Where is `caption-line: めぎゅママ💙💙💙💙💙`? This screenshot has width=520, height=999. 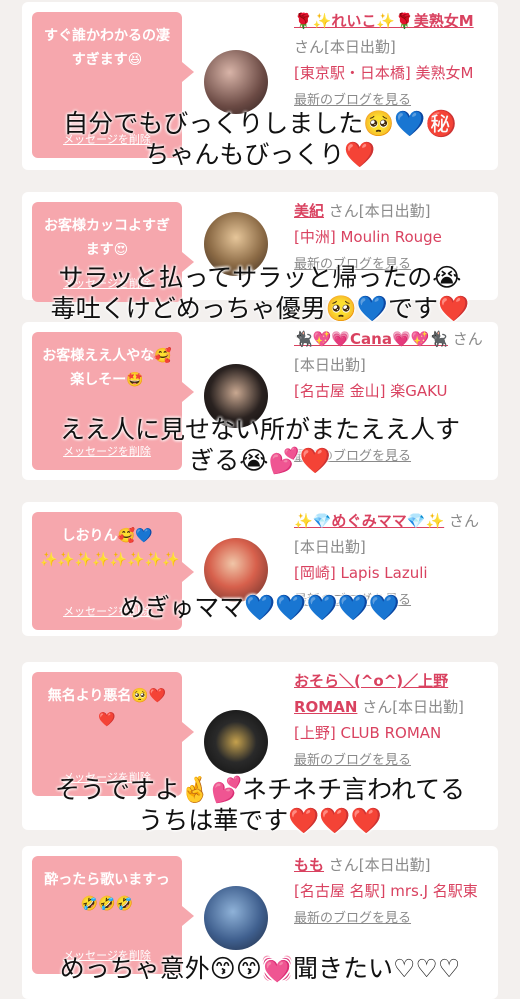
caption-line: めぎゅママ💙💙💙💙💙 is located at coordinates (260, 607).